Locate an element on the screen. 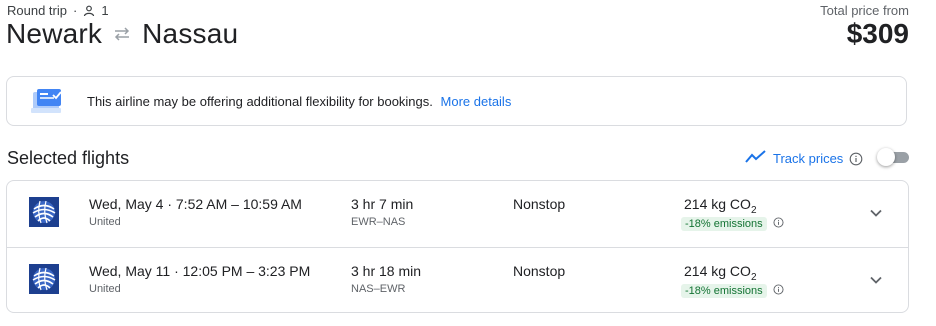 Image resolution: width=936 pixels, height=326 pixels. selected-flights-heading: Selected flights is located at coordinates (68, 158).